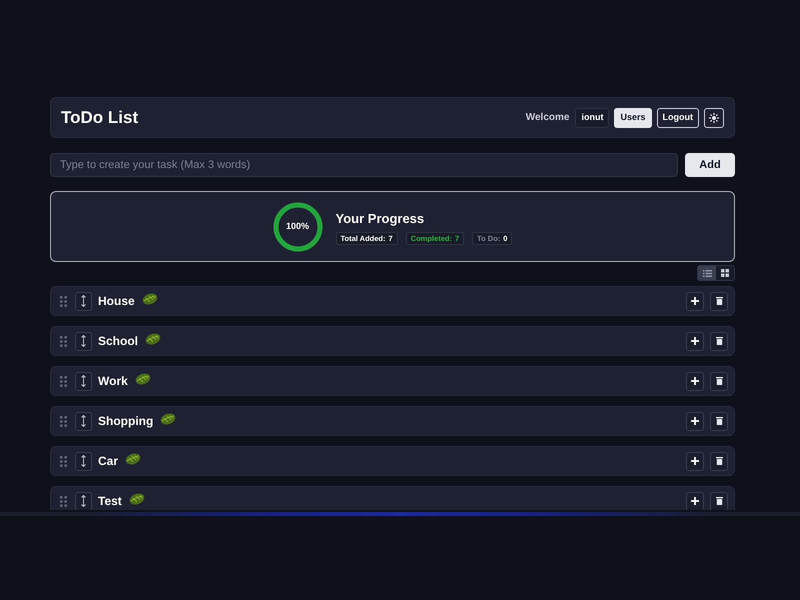  What do you see at coordinates (110, 501) in the screenshot?
I see `category-name: Test` at bounding box center [110, 501].